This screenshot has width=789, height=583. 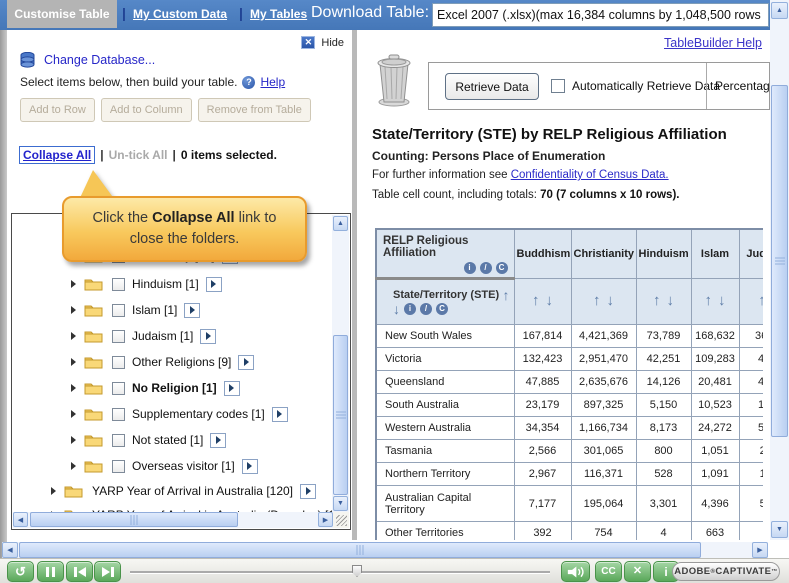 What do you see at coordinates (79, 571) in the screenshot?
I see `previous-button` at bounding box center [79, 571].